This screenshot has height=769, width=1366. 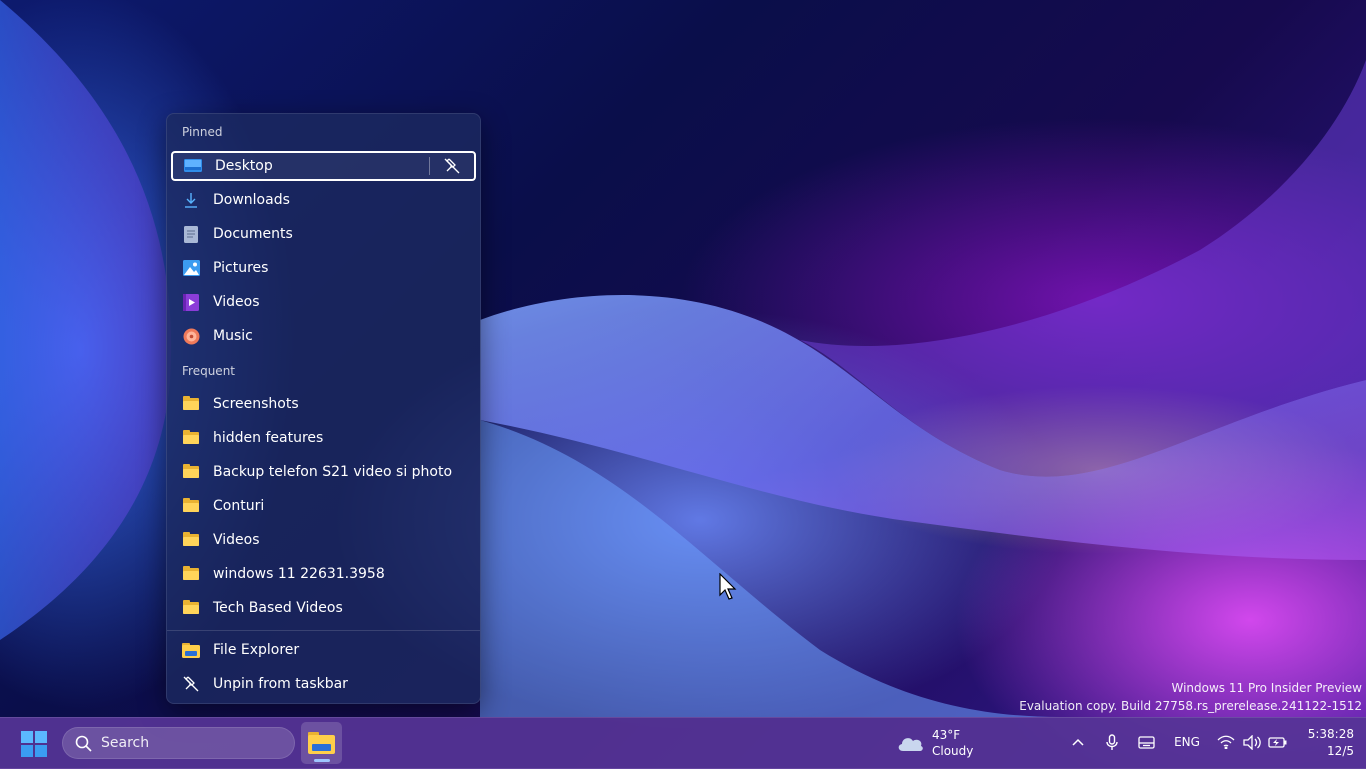 What do you see at coordinates (191, 302) in the screenshot?
I see `videos-icon` at bounding box center [191, 302].